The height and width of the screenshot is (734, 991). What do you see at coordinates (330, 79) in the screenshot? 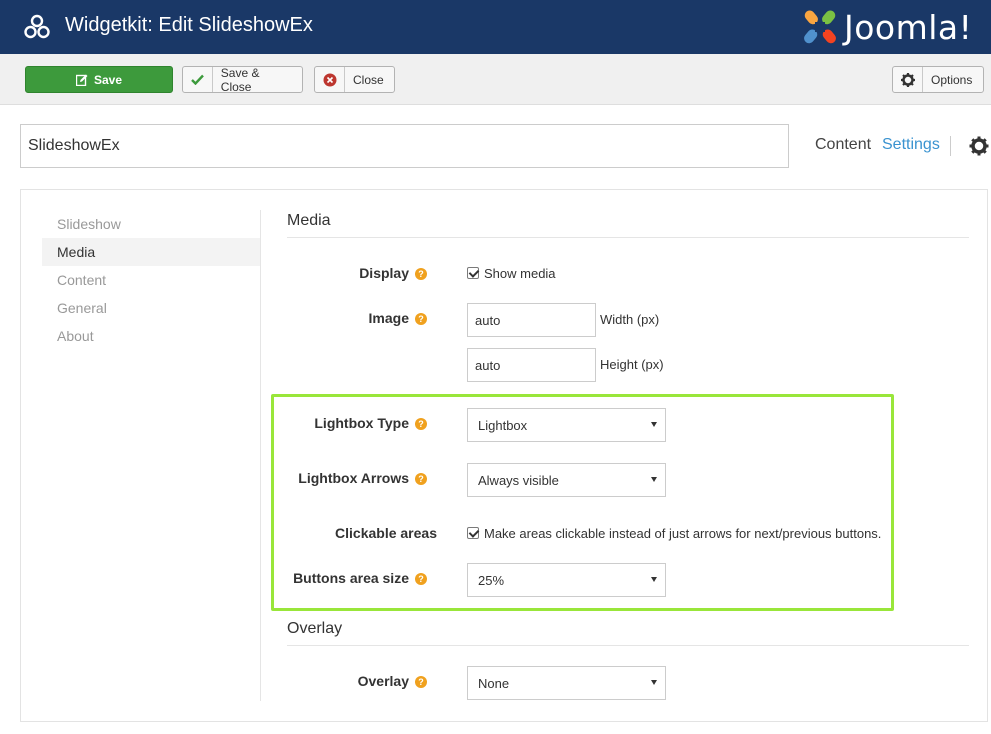
I see `close-circle-icon` at bounding box center [330, 79].